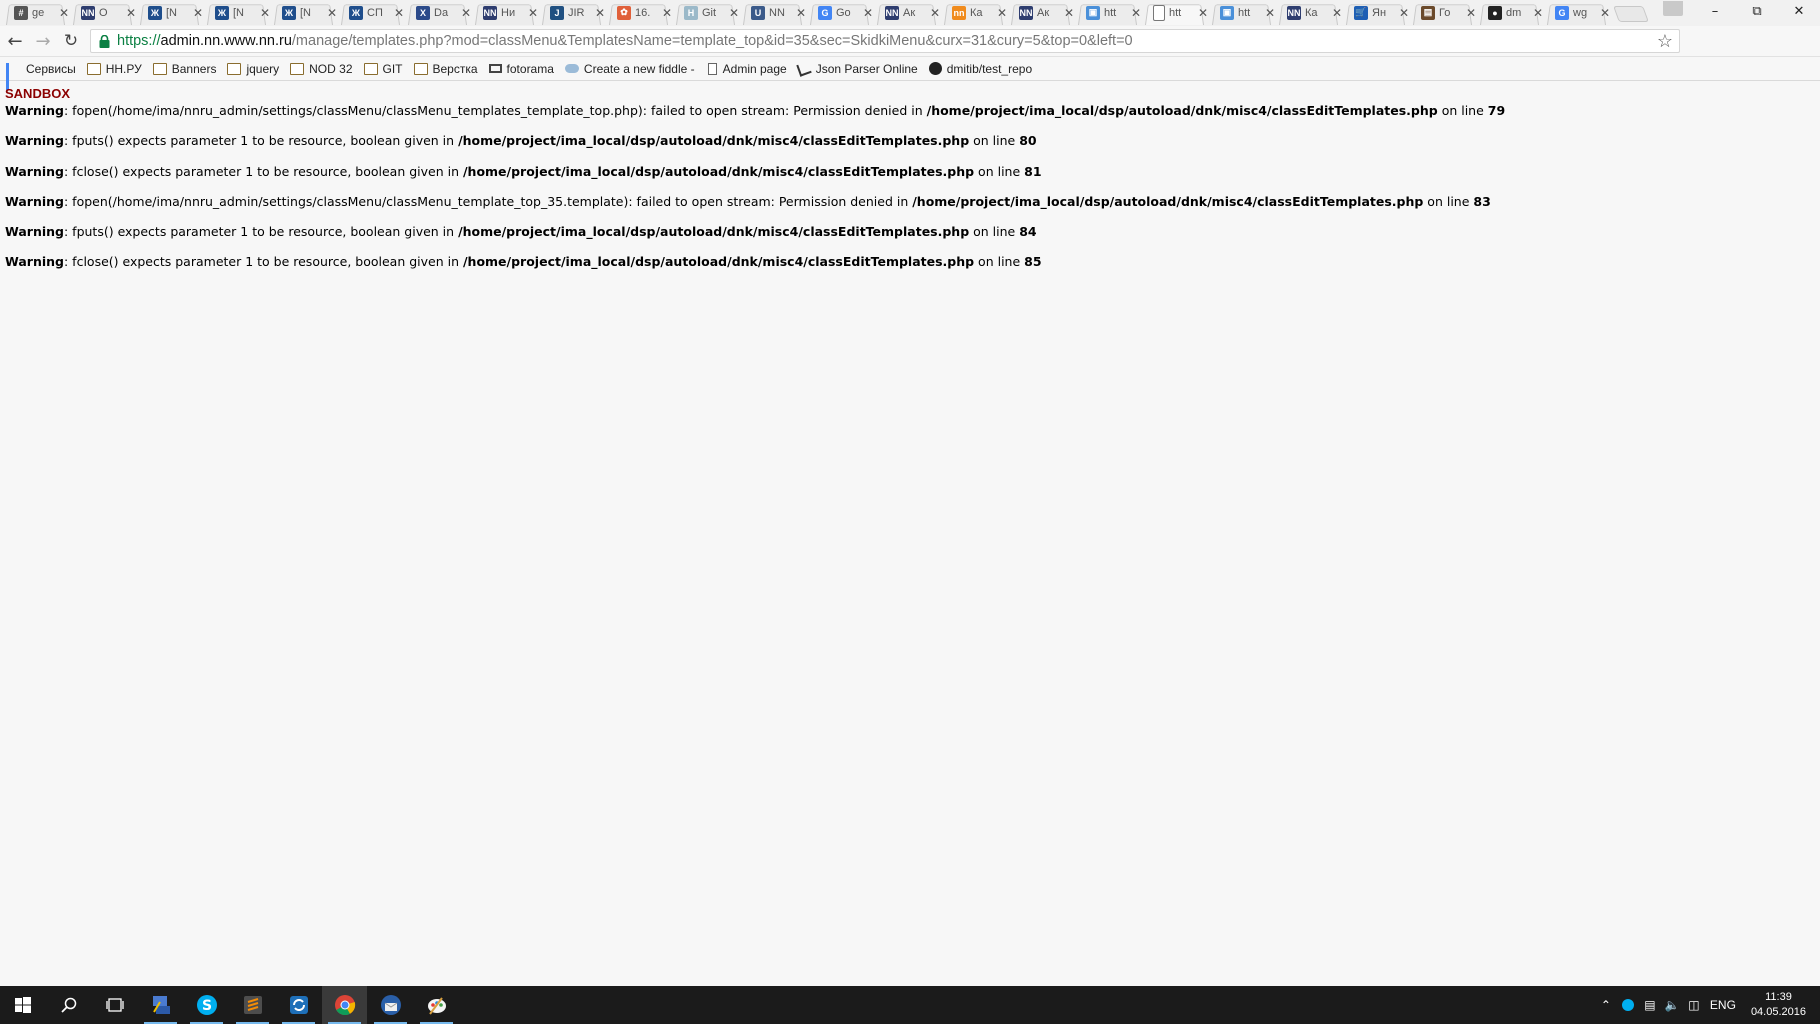  Describe the element at coordinates (1673, 11) in the screenshot. I see `profile-button` at that location.